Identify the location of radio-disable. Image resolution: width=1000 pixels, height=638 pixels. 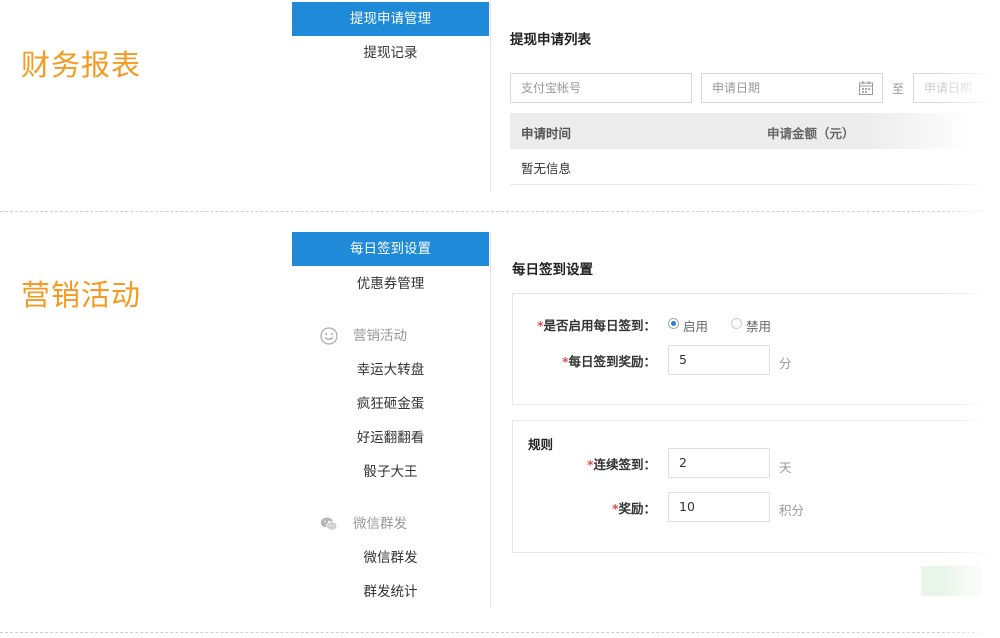
(736, 323).